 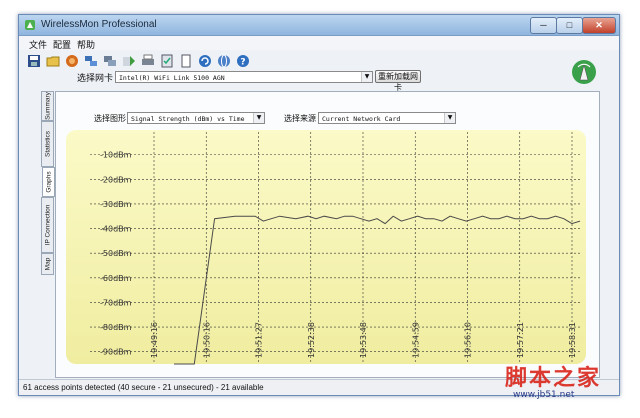 I want to click on graph-source-select: Current Network Card ▼, so click(x=387, y=118).